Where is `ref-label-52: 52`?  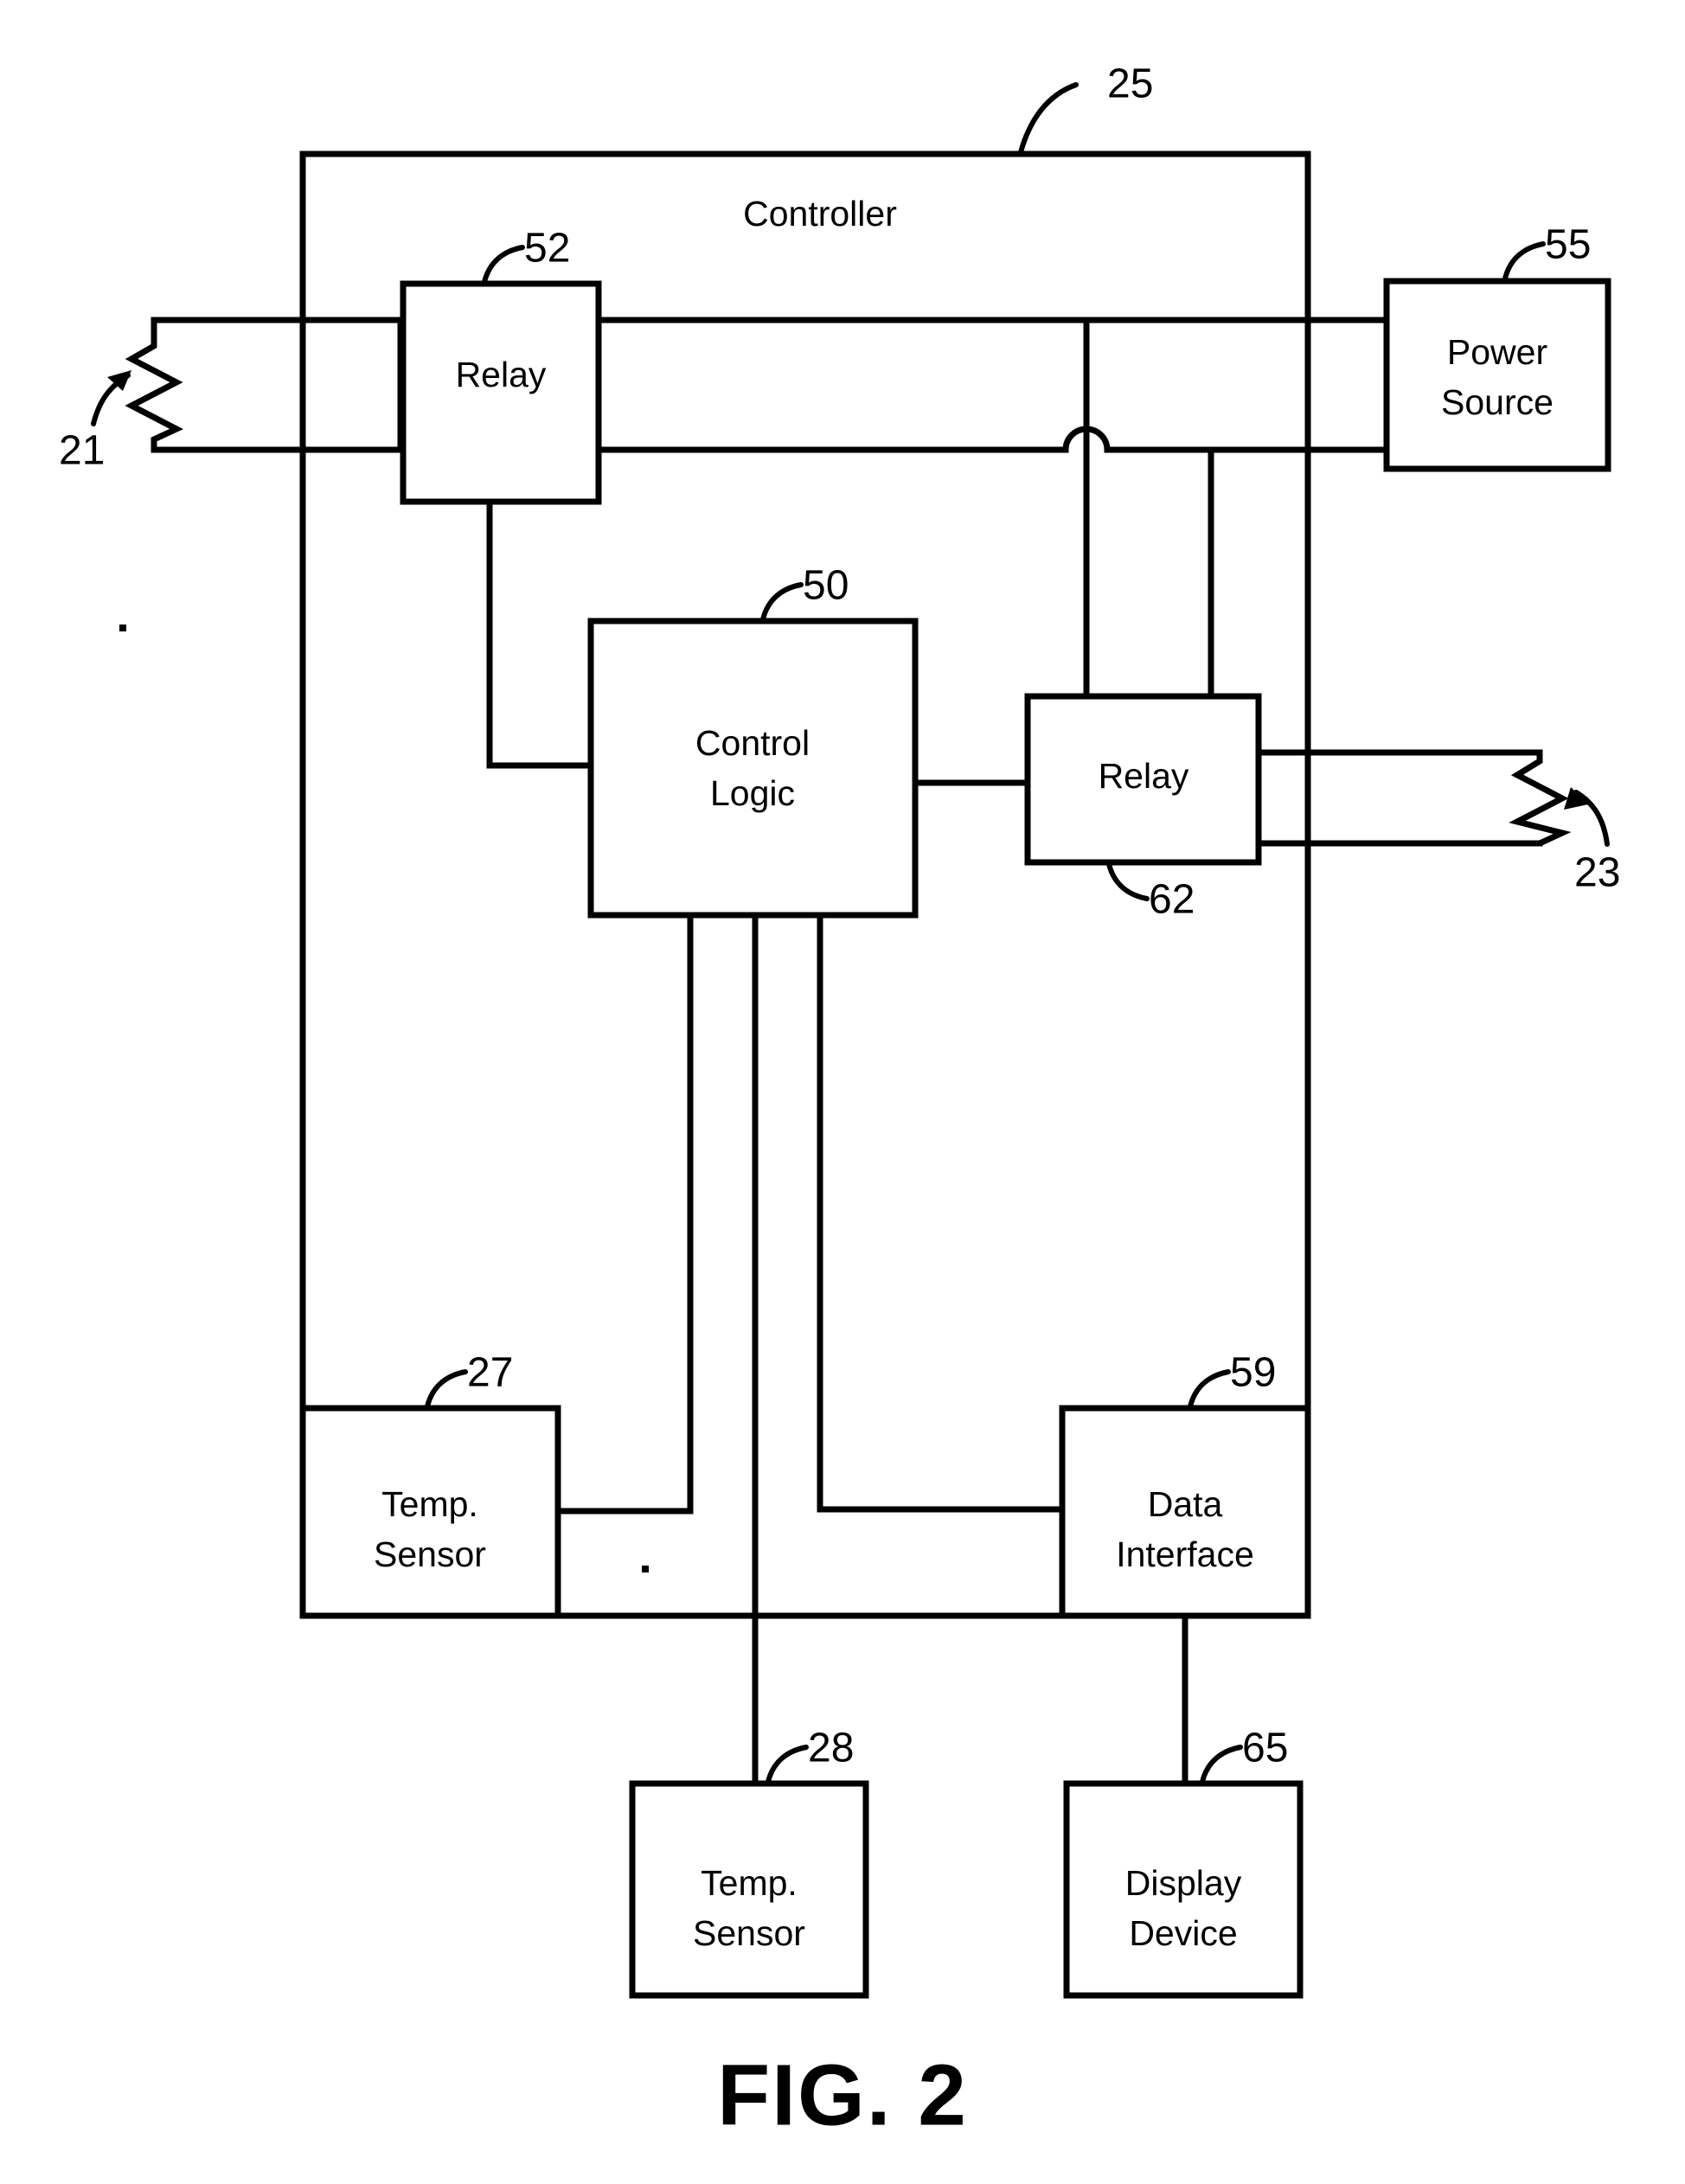 ref-label-52: 52 is located at coordinates (547, 249).